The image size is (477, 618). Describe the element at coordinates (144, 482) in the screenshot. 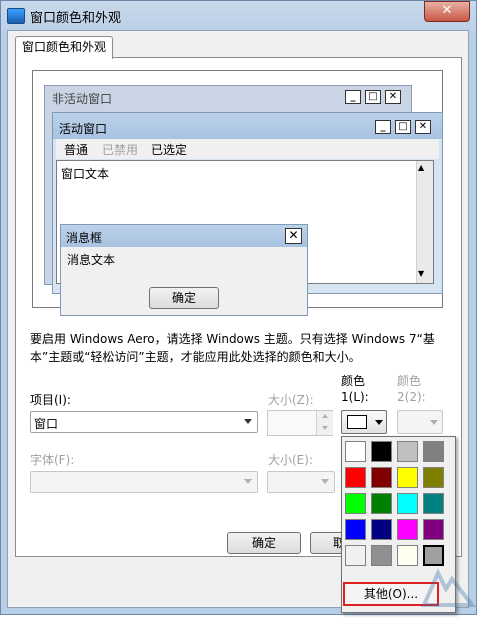

I see `font-select` at that location.